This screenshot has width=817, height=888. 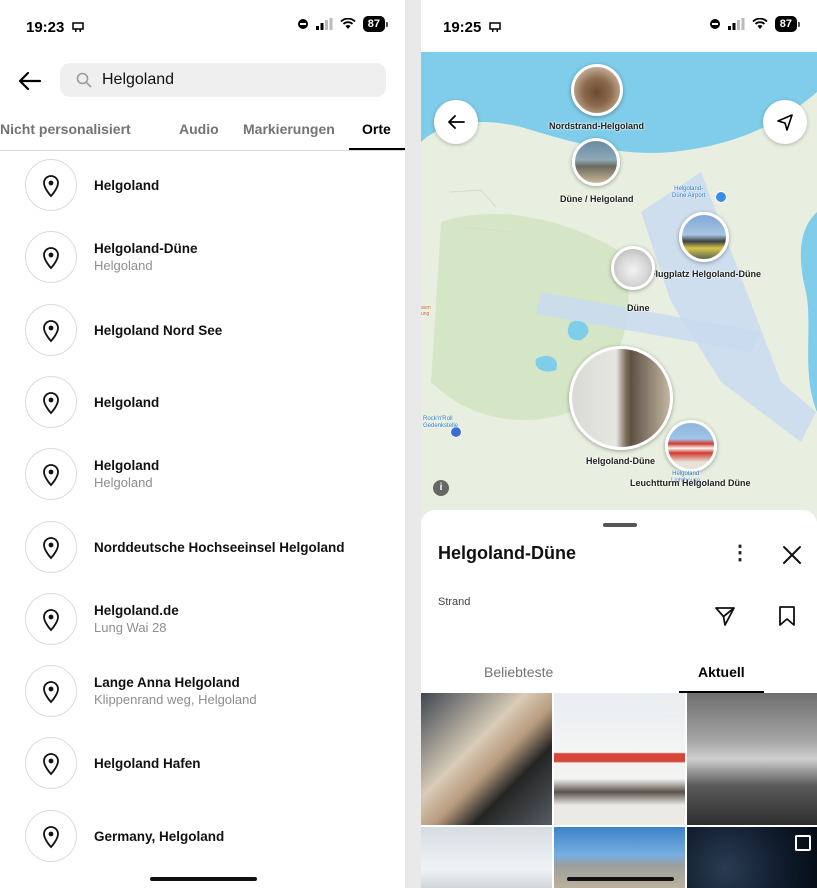 I want to click on map-pin-duene, so click(x=633, y=268).